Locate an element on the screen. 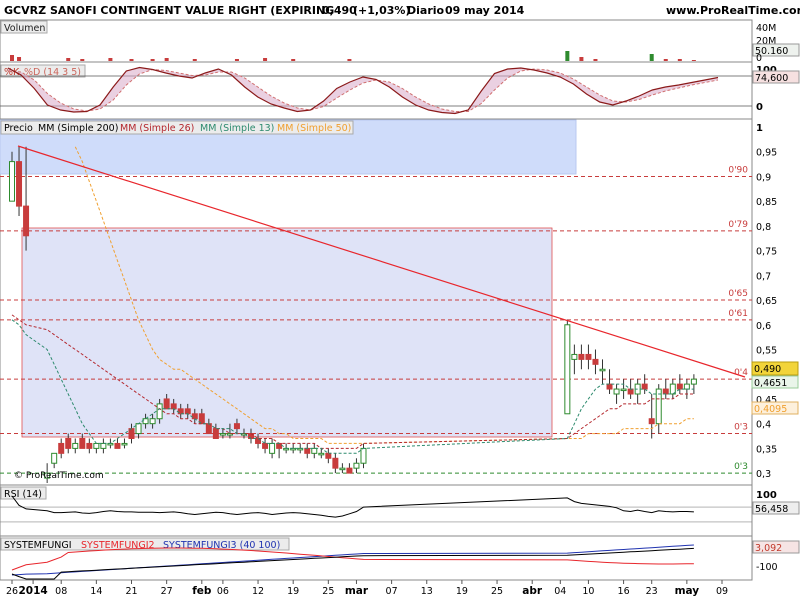 Image resolution: width=800 pixels, height=603 pixels. date-tick-label: 10 is located at coordinates (588, 591).